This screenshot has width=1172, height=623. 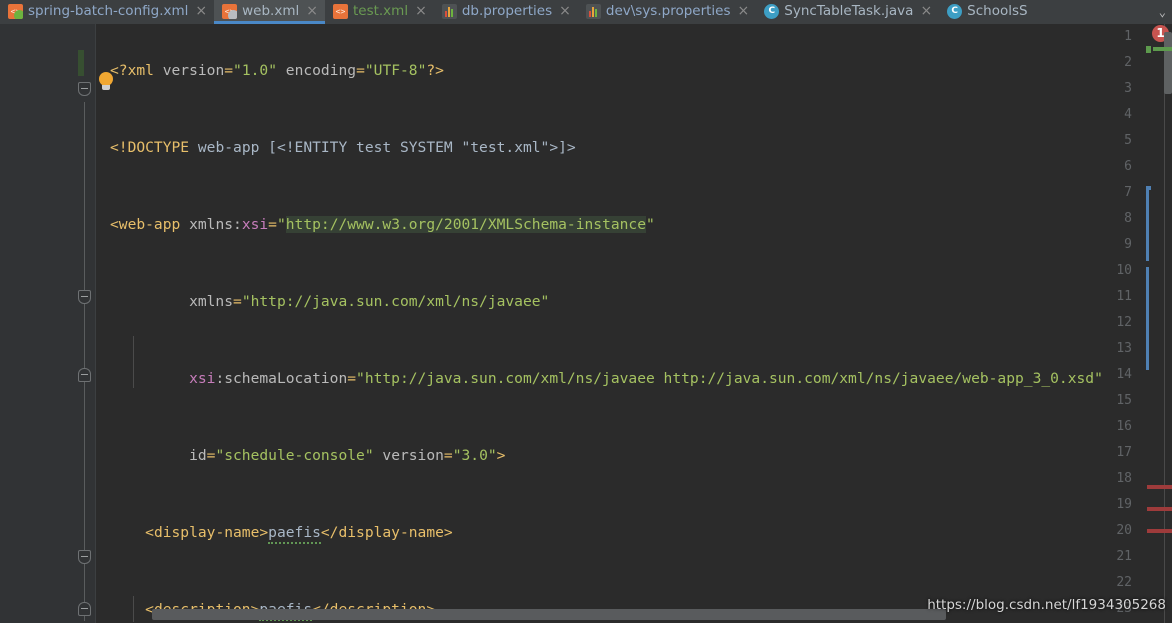 I want to click on error-stripe-marker-panel: 1, so click(x=1157, y=323).